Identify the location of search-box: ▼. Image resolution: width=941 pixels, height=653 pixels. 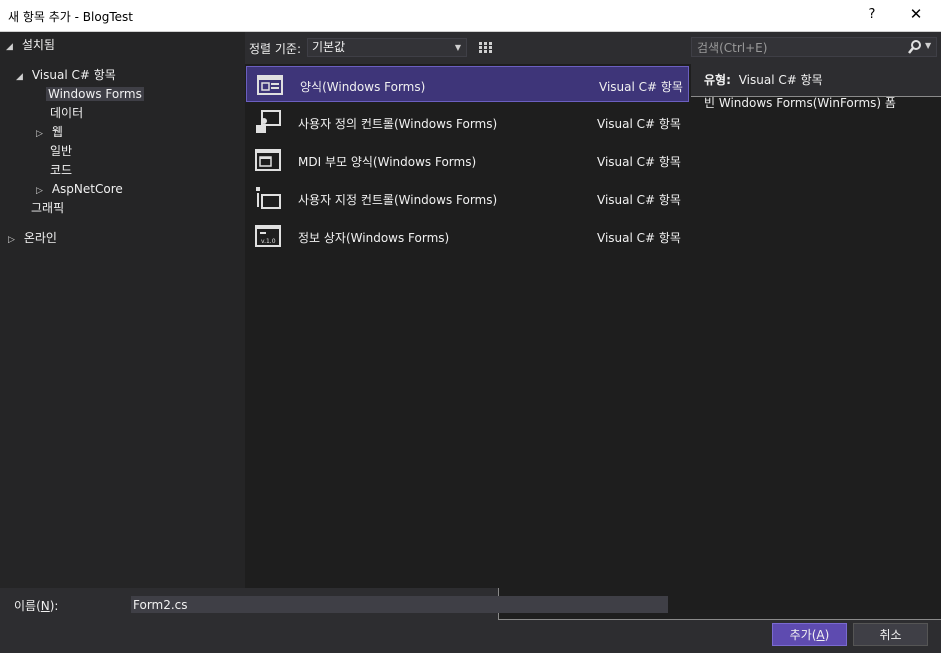
(814, 47).